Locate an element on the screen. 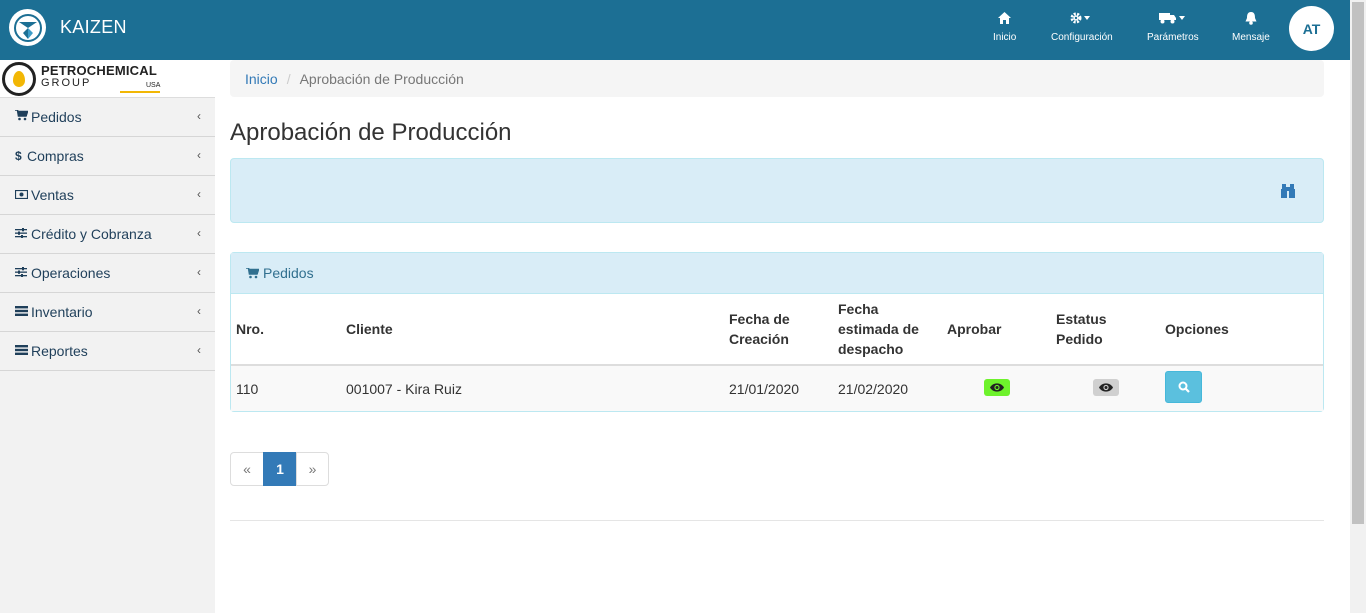  col-nro: Nro. is located at coordinates (286, 330).